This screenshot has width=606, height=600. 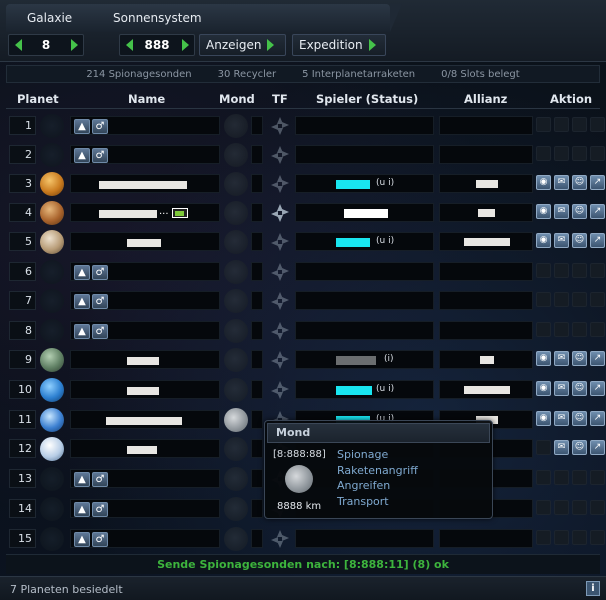 What do you see at coordinates (377, 471) in the screenshot?
I see `action-missile-attack: Raketenangriff` at bounding box center [377, 471].